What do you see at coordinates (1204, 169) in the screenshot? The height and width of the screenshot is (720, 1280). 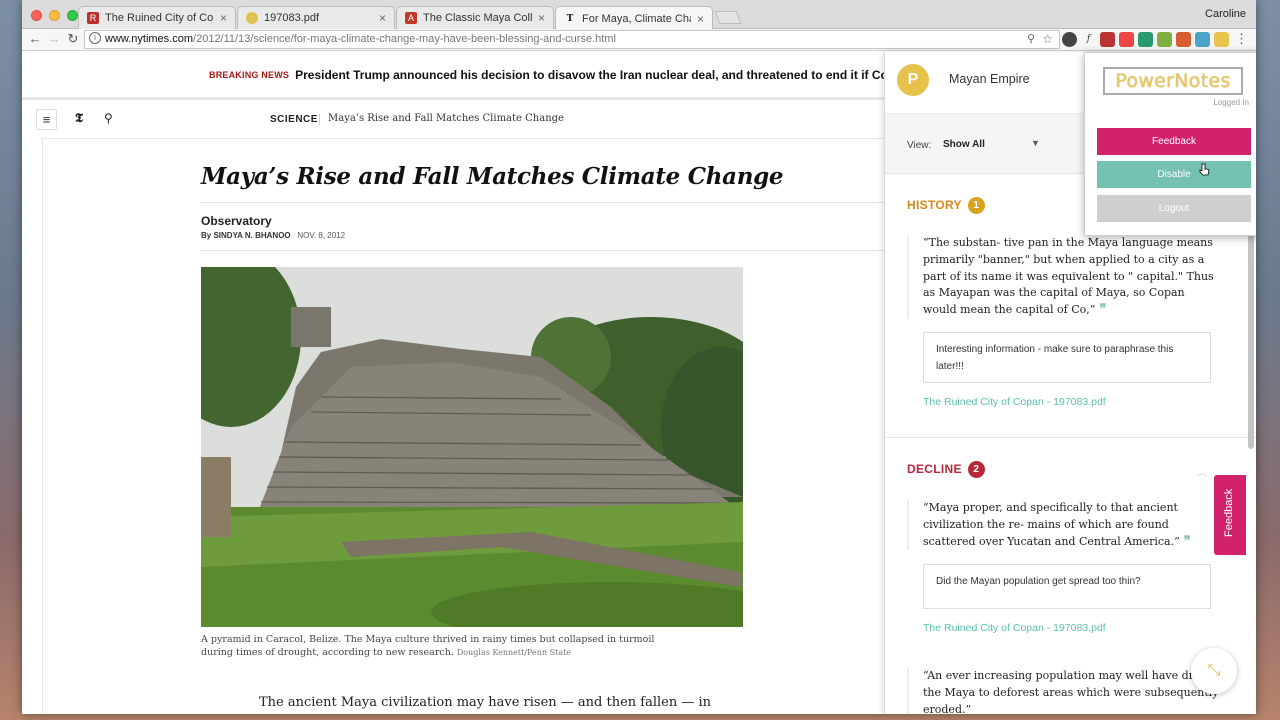 I see `hand-cursor-icon` at bounding box center [1204, 169].